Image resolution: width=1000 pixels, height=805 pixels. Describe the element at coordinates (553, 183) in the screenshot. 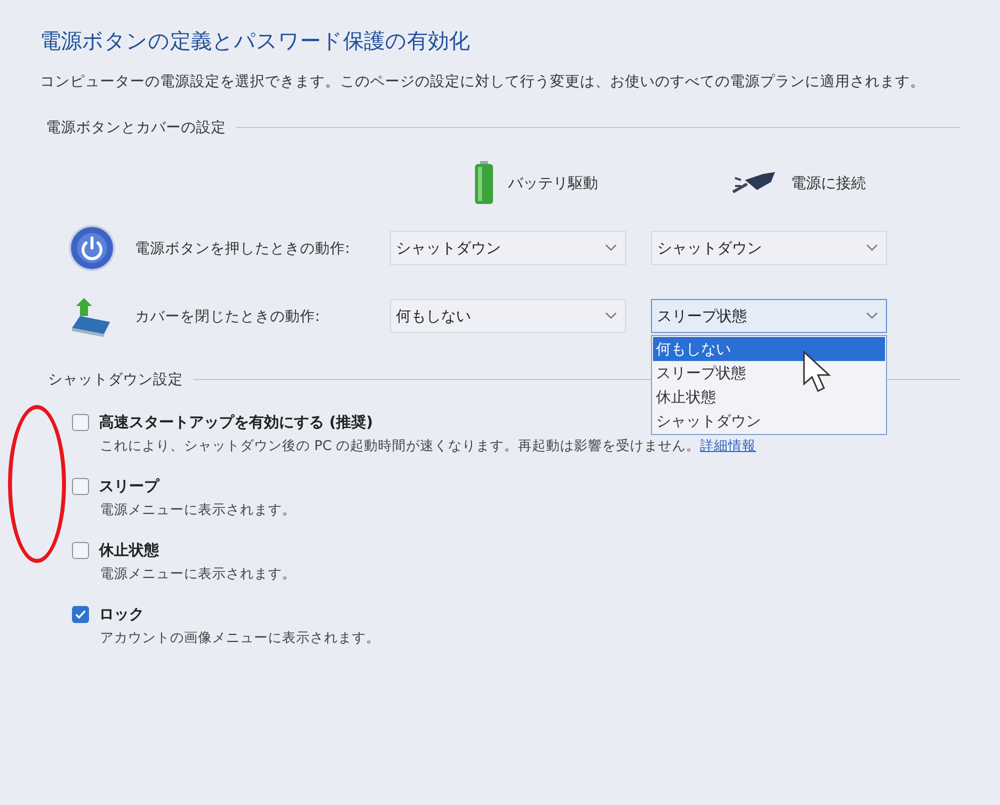

I see `column-heading: バッテリ駆動` at that location.